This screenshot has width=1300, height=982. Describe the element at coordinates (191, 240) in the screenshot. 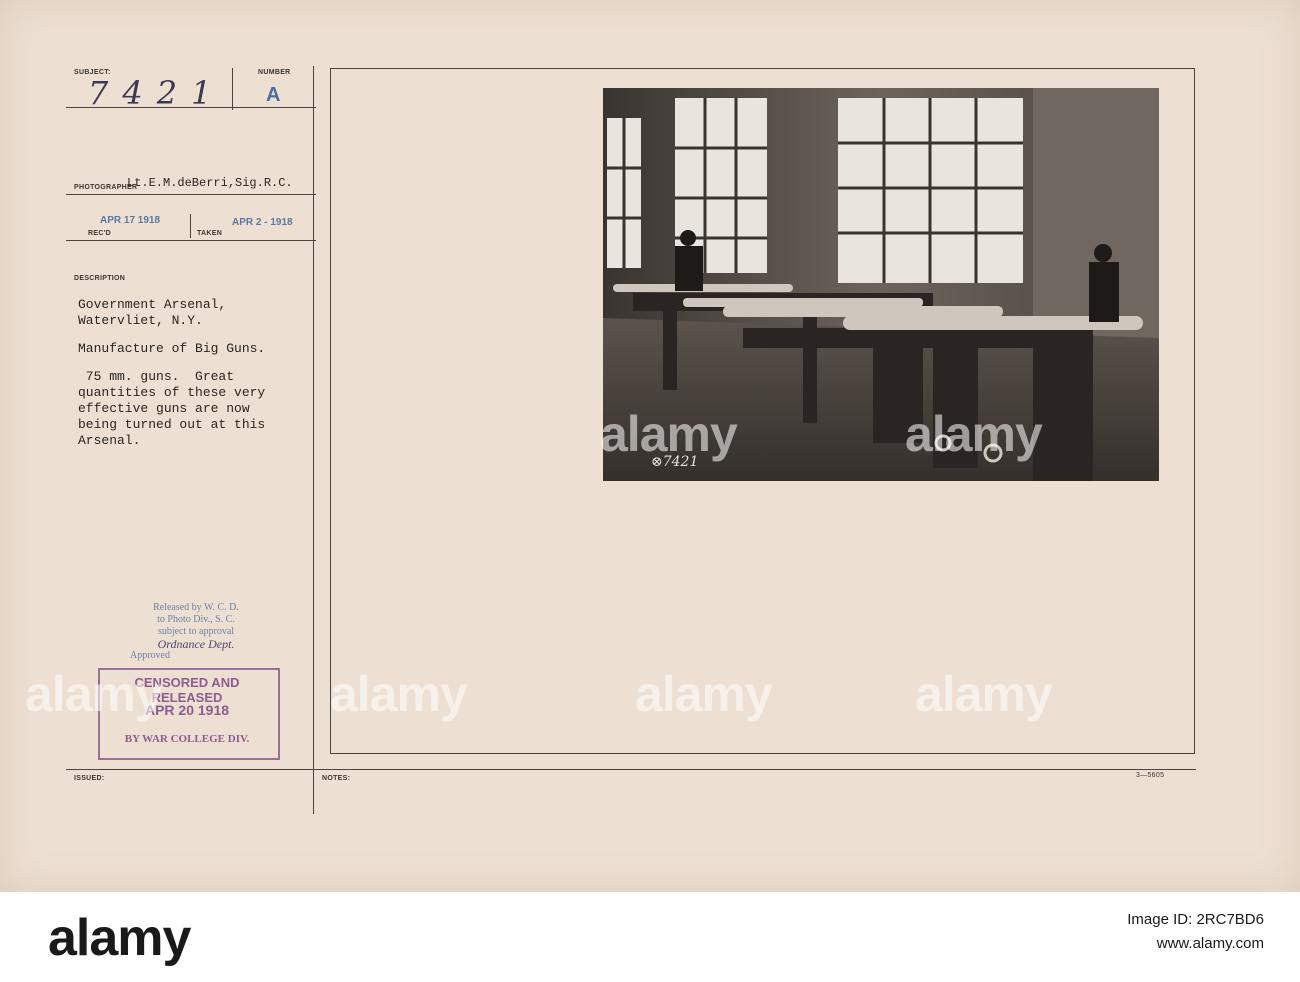

I see `dates-underline` at that location.